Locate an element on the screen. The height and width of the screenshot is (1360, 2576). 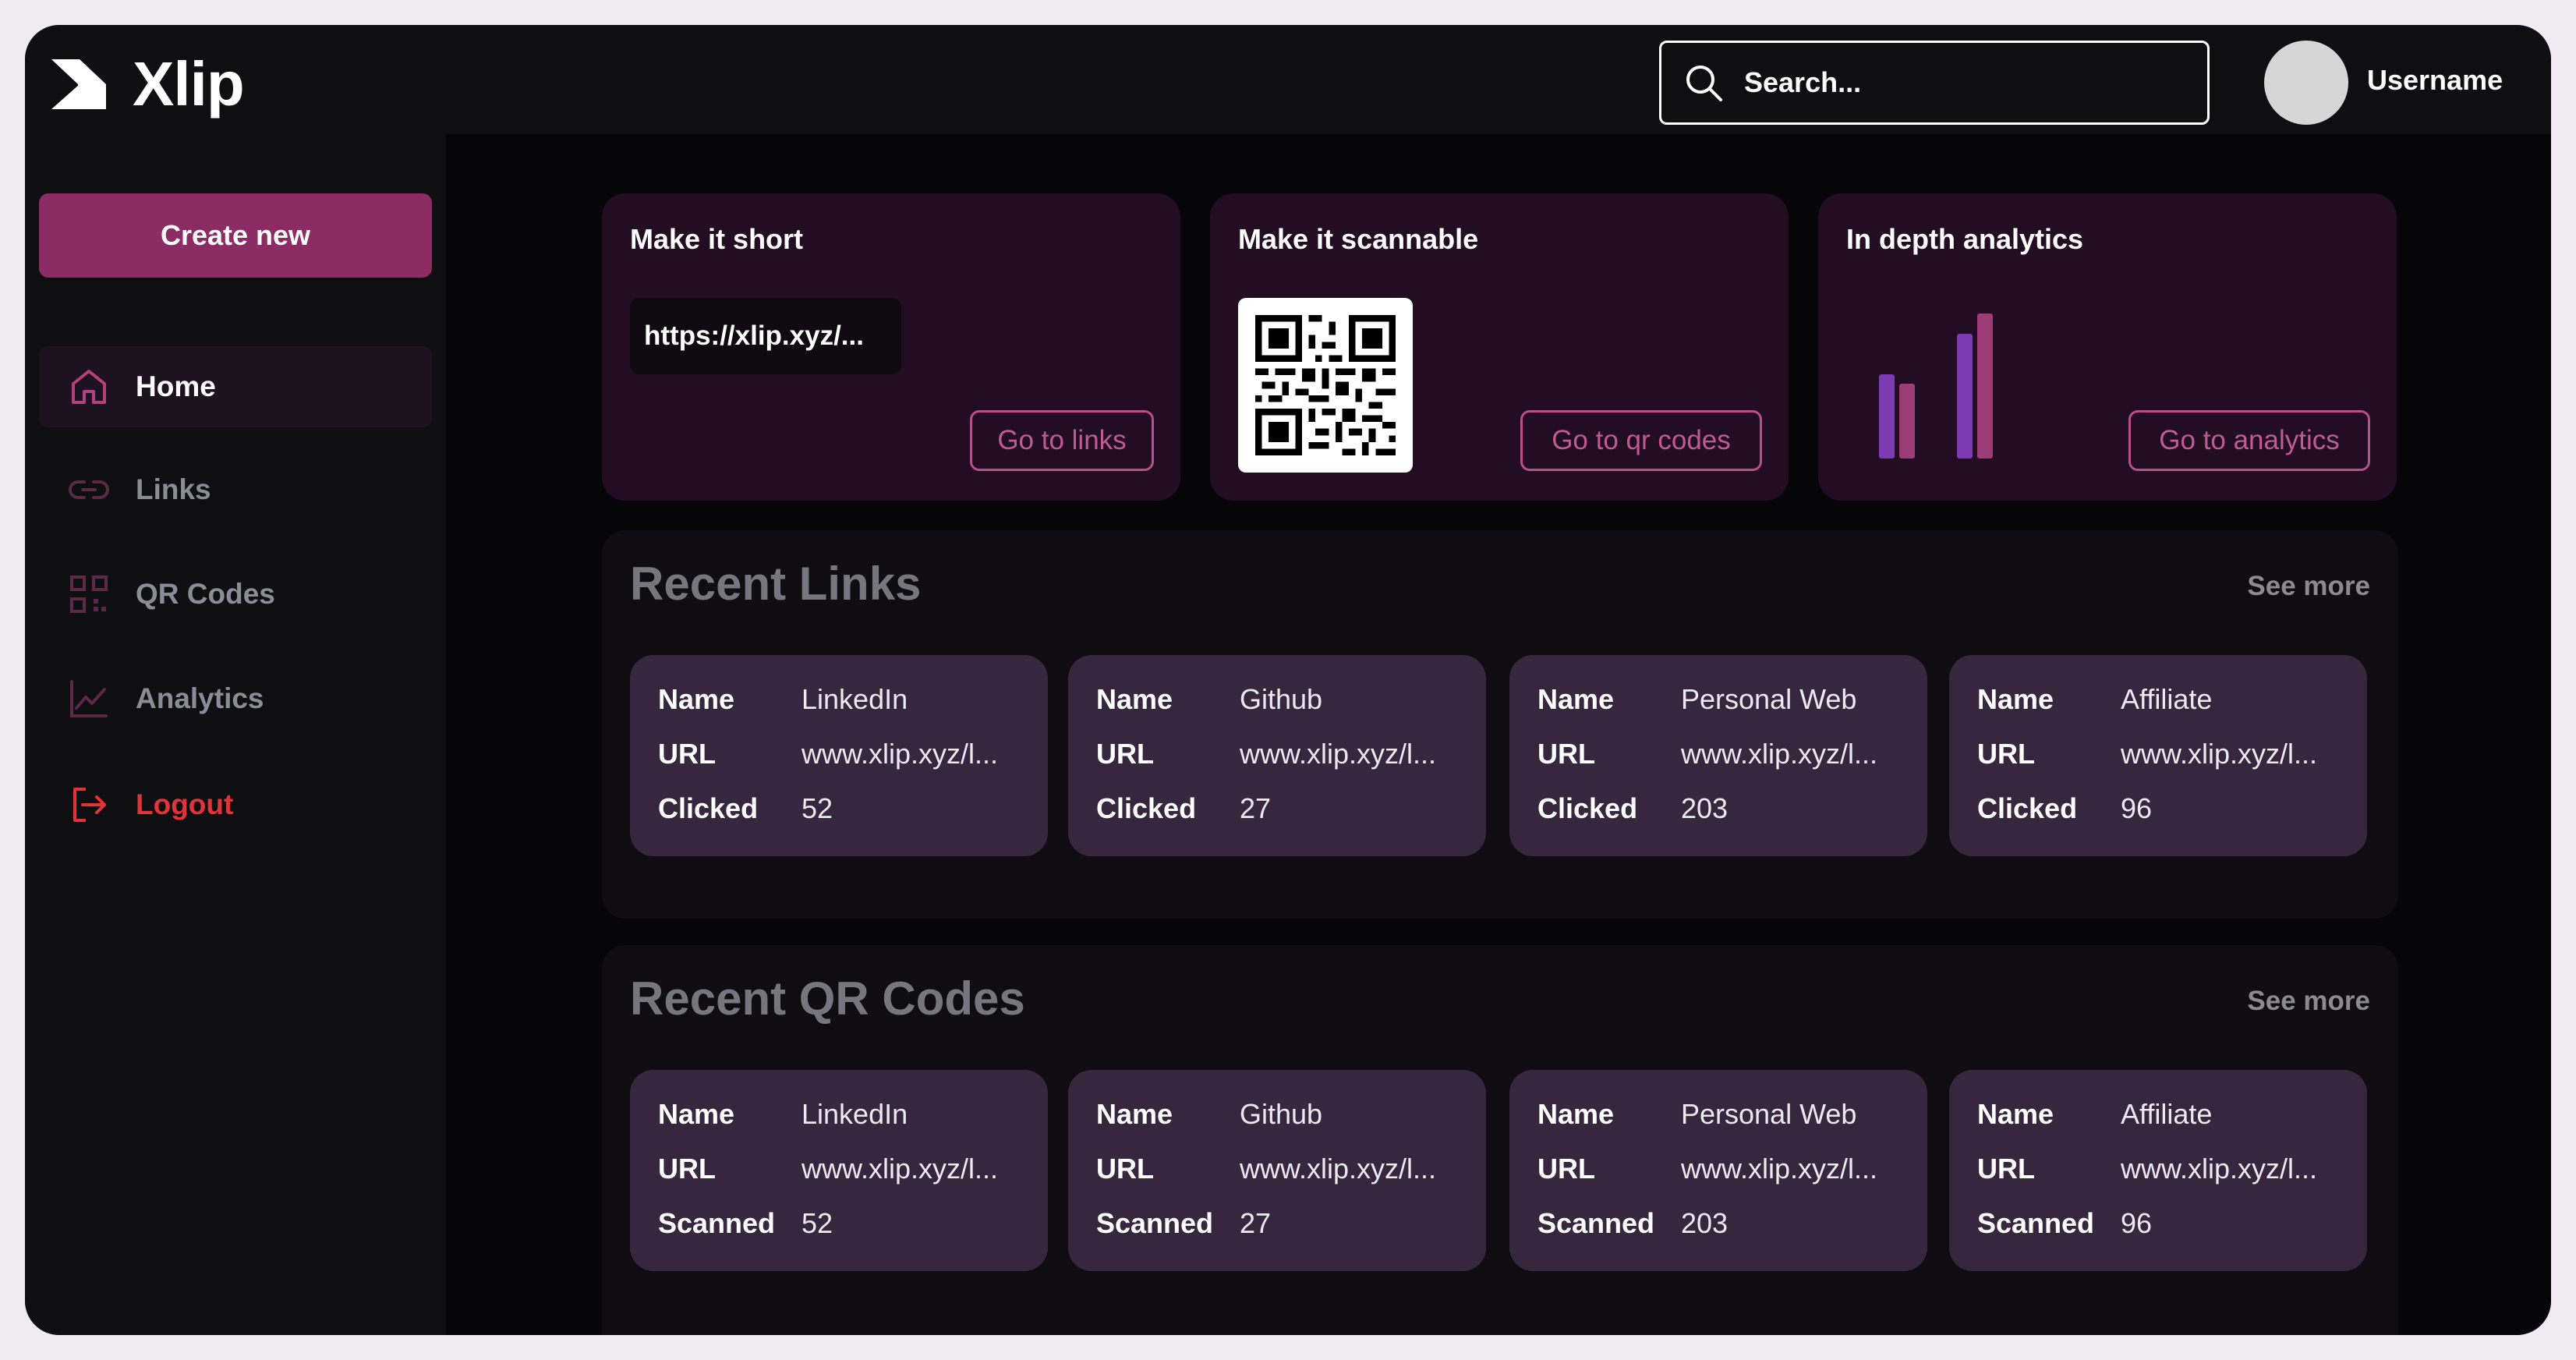
sidebar-item-analytics: Analytics is located at coordinates (235, 698).